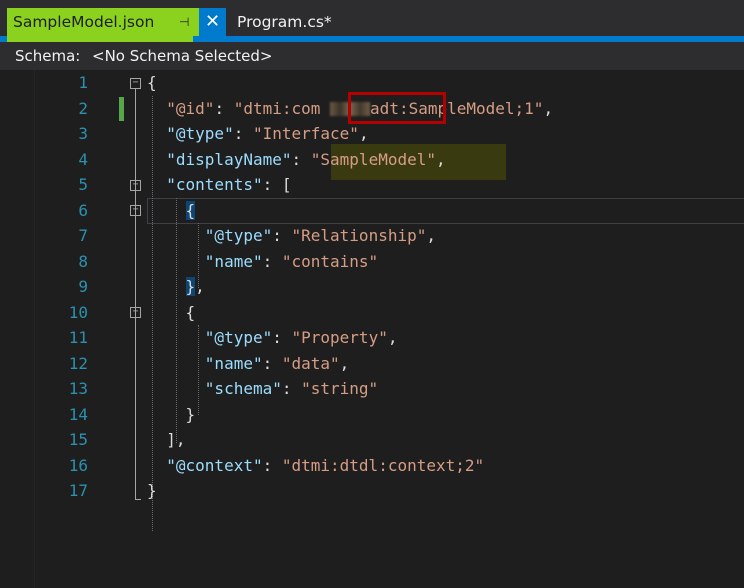  I want to click on fold-guide, so click(135, 294).